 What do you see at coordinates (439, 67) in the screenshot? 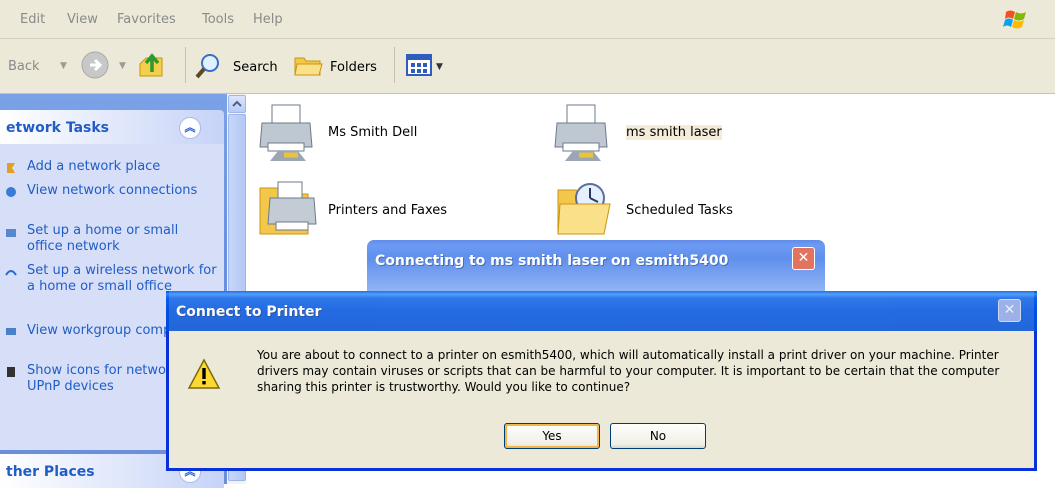
I see `views-dropdown-icon: ▼` at bounding box center [439, 67].